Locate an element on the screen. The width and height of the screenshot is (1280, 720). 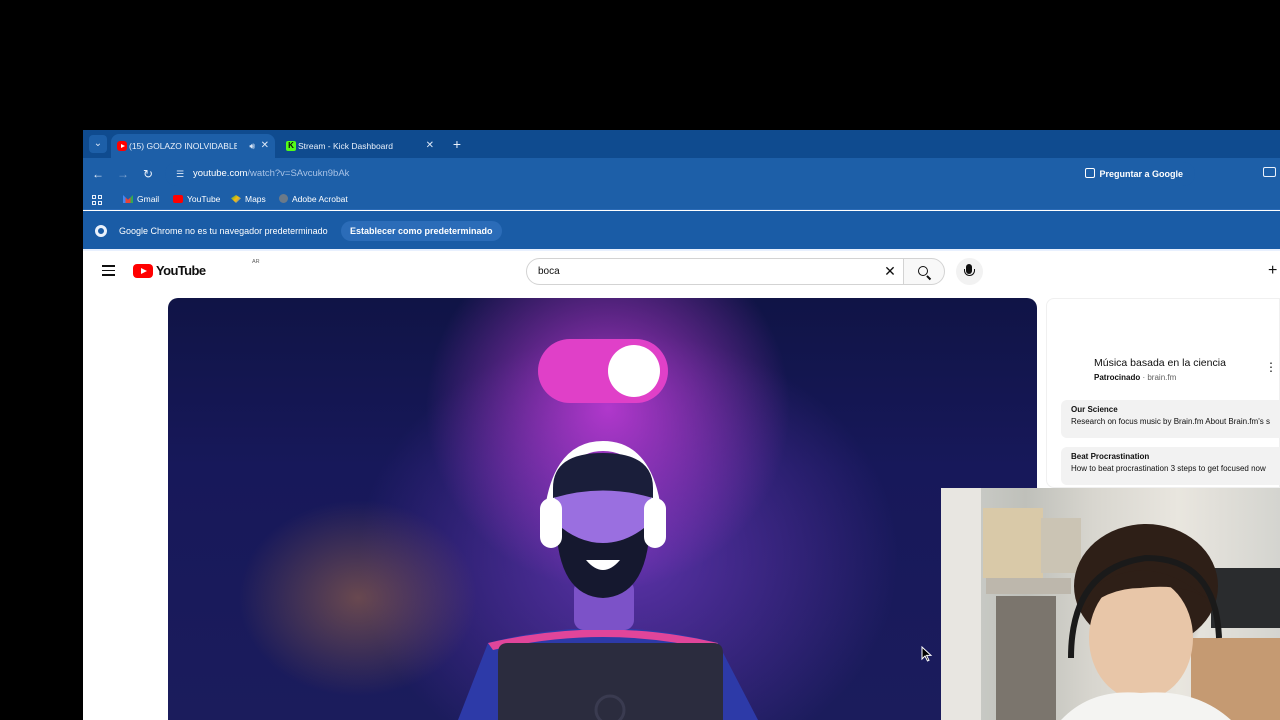
video-frame-illustration is located at coordinates (608, 529).